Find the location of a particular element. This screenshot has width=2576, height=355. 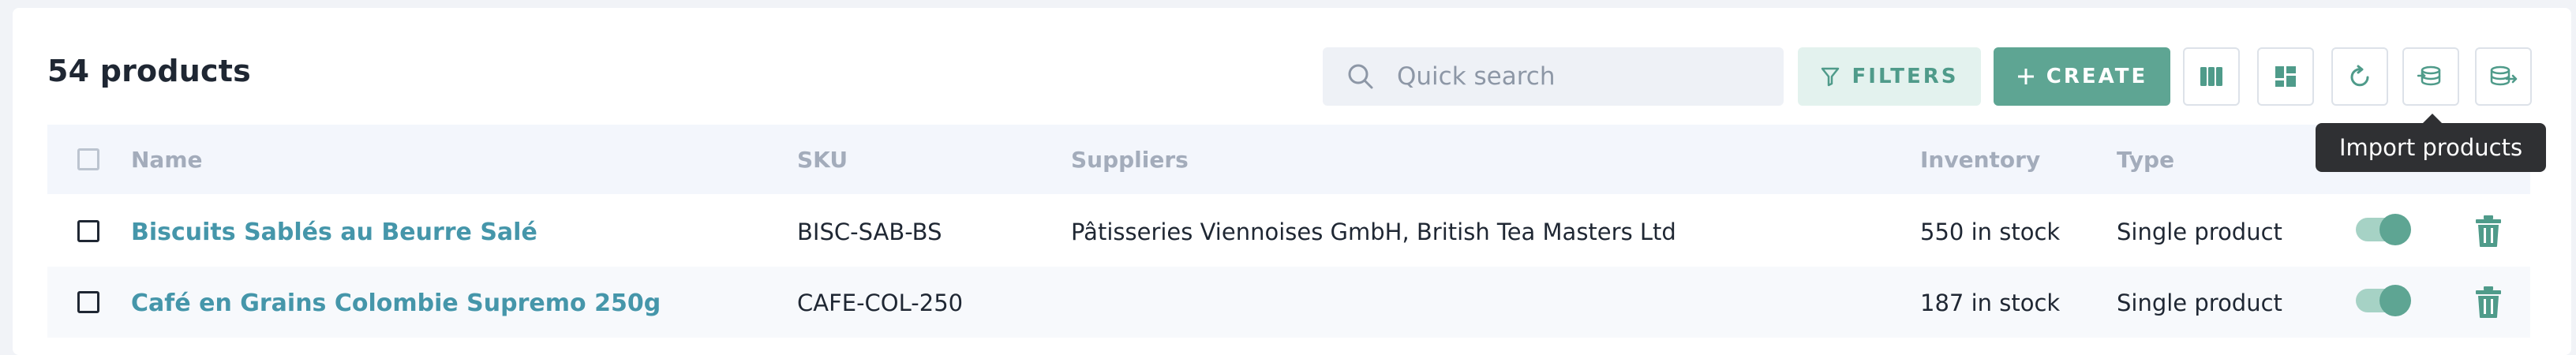

product-sku: BISC-SAB-BS is located at coordinates (869, 232).